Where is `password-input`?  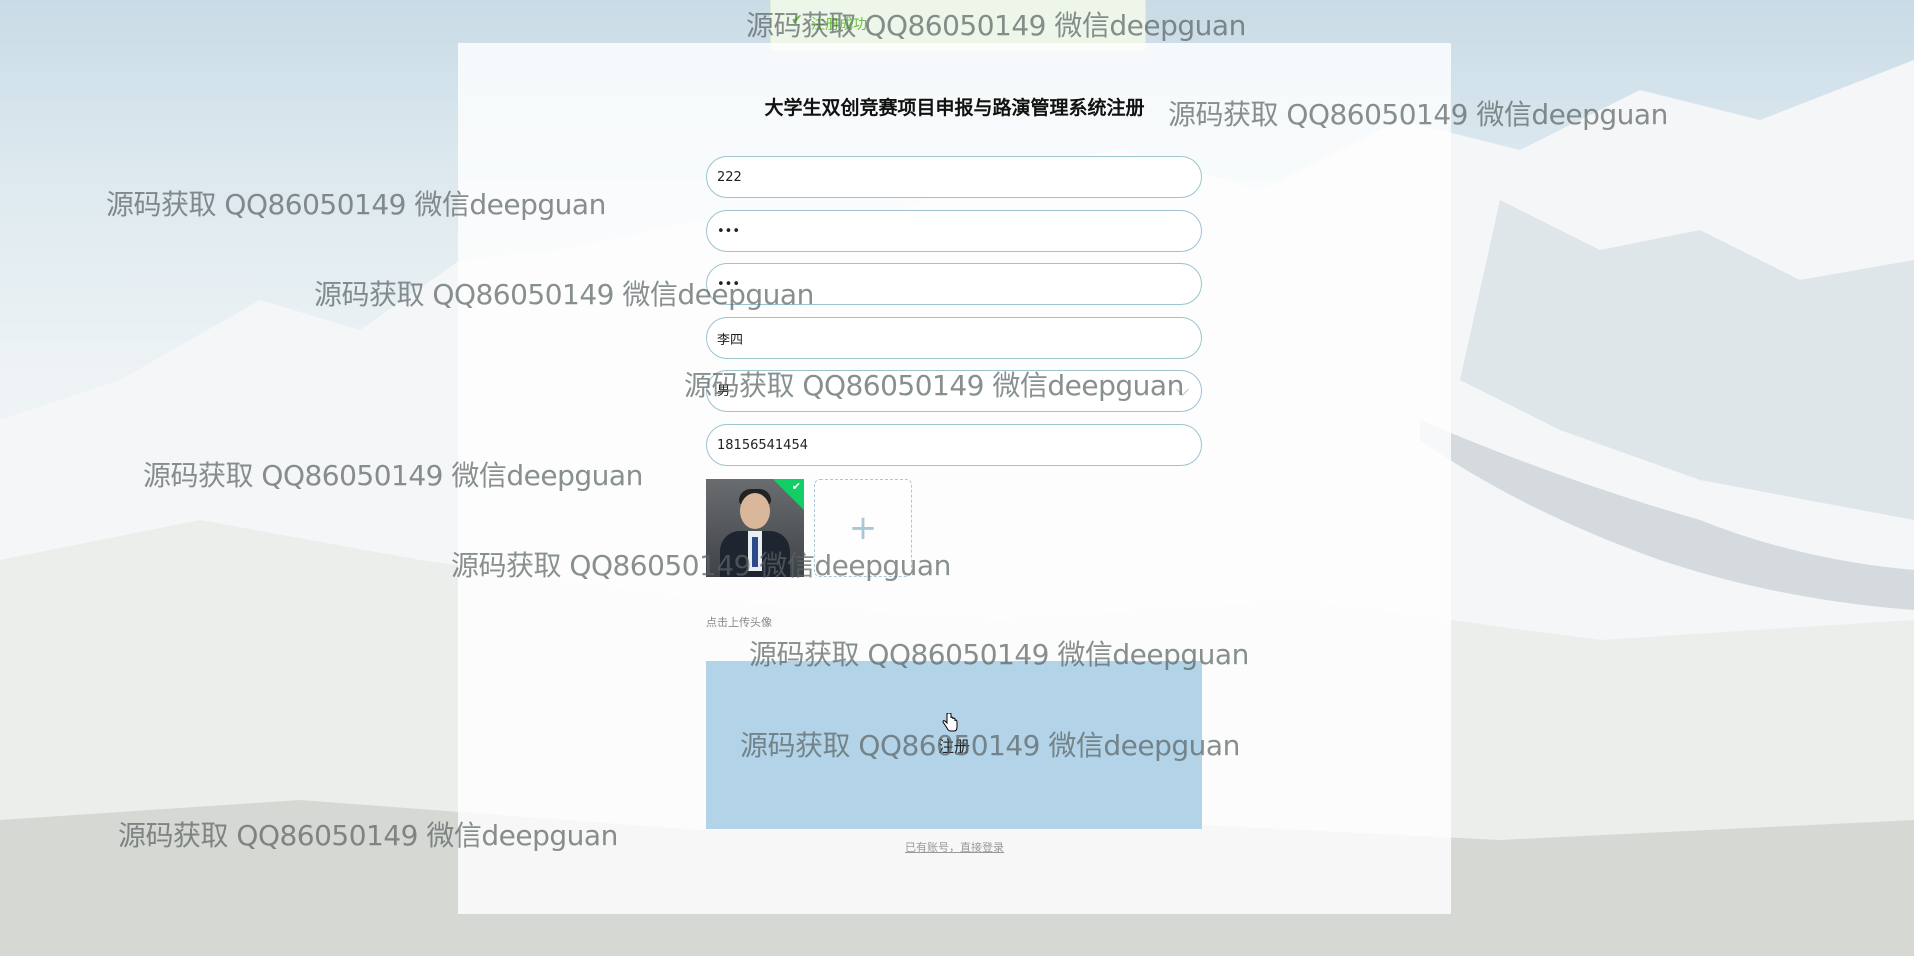 password-input is located at coordinates (954, 231).